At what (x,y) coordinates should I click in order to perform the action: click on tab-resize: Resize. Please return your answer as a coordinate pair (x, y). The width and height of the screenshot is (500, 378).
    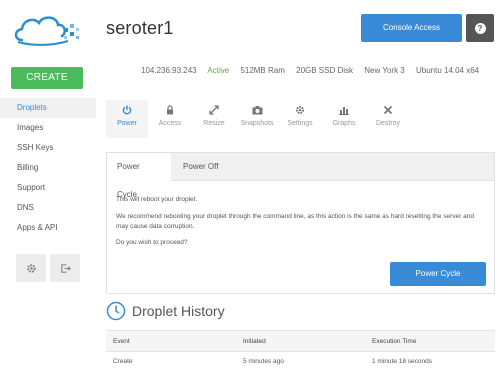
    Looking at the image, I should click on (214, 119).